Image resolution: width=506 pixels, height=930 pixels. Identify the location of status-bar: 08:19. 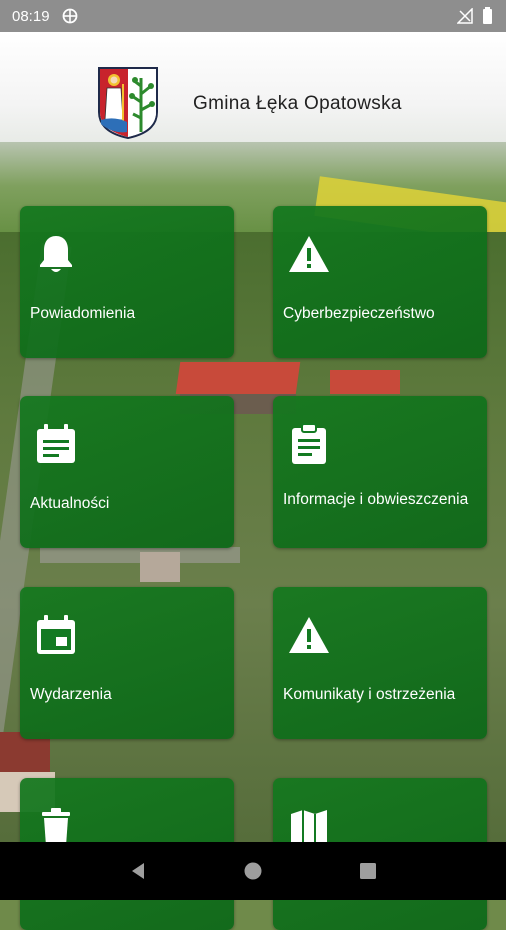
(253, 16).